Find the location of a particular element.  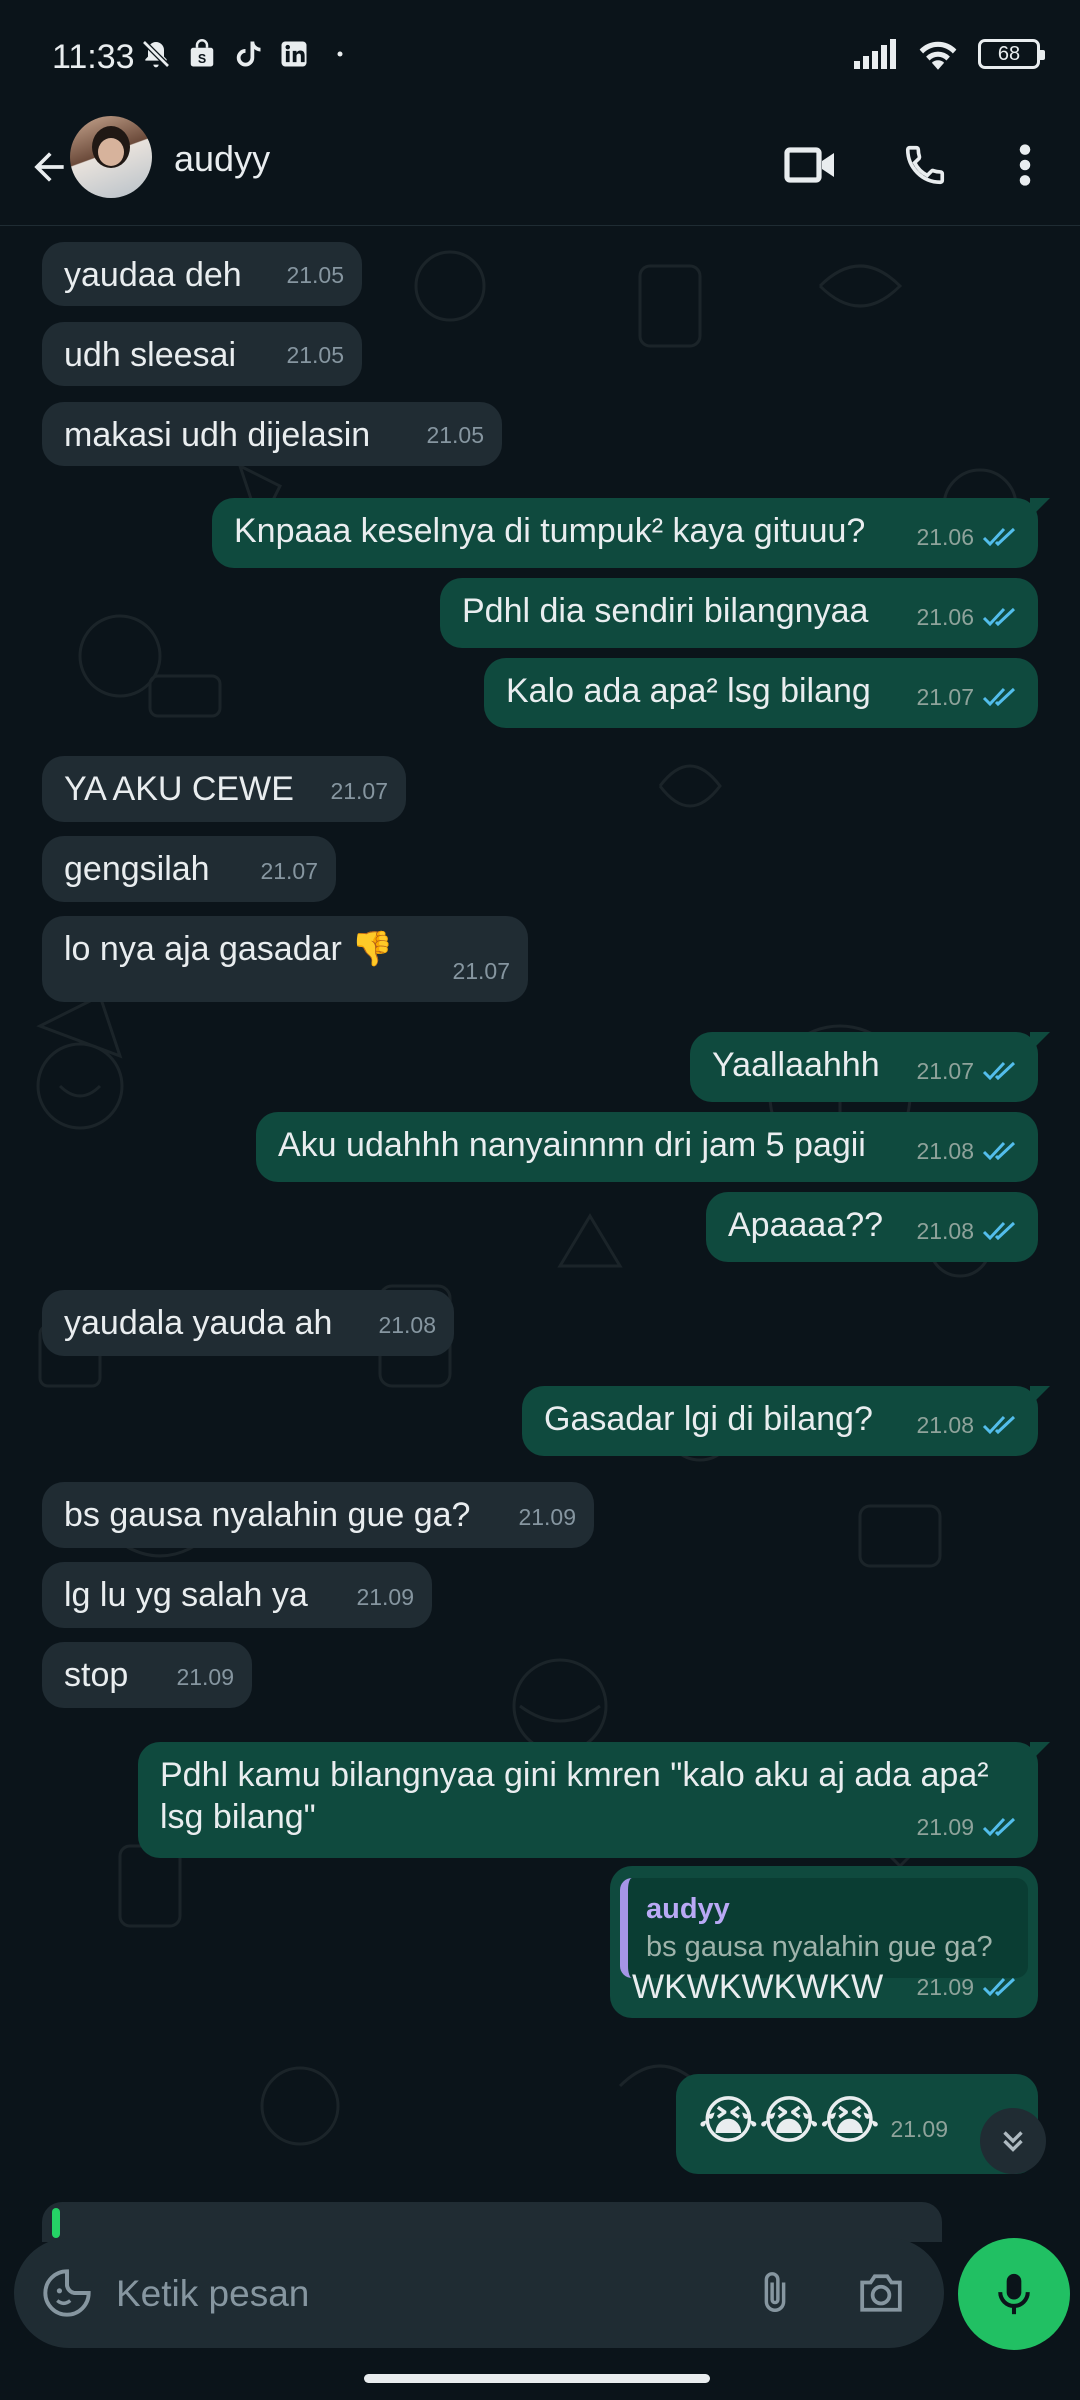

message-text: 😭😭😭 is located at coordinates (789, 2121).